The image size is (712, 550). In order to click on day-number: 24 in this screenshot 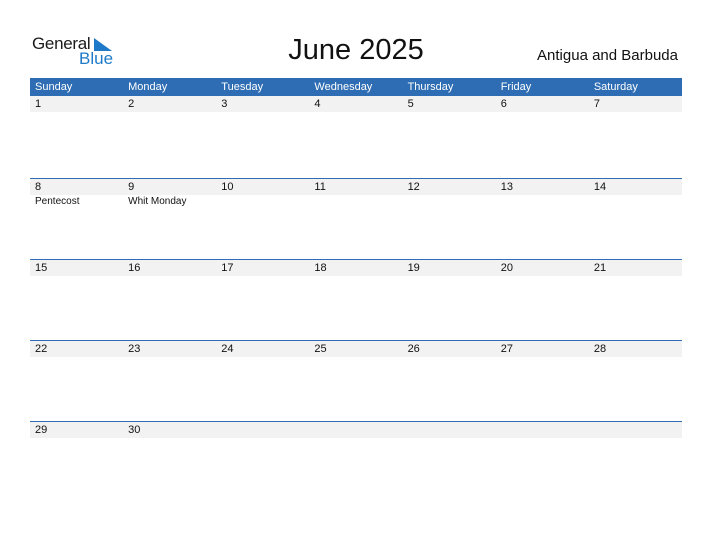, I will do `click(227, 349)`.